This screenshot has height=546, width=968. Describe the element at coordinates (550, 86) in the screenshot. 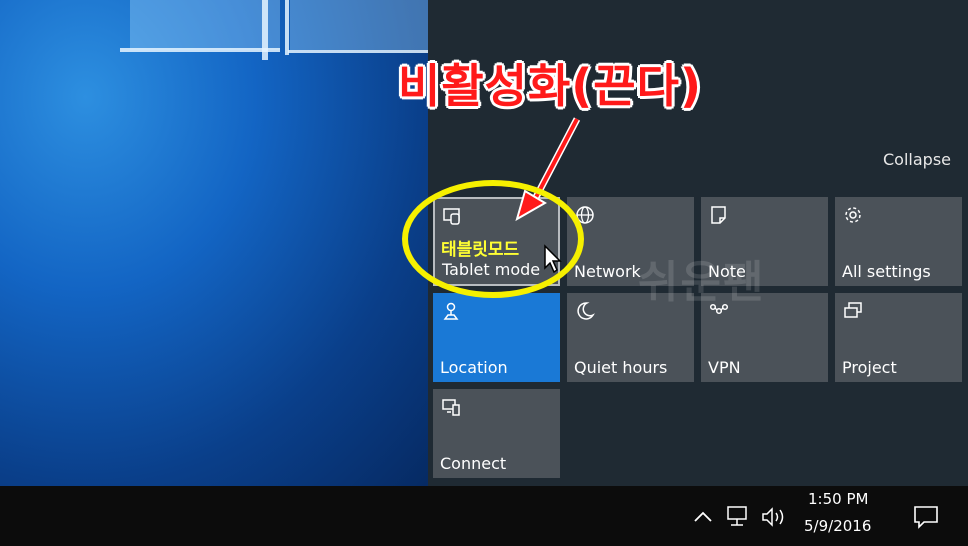

I see `annotation-title: 비활성화(끈다)` at that location.